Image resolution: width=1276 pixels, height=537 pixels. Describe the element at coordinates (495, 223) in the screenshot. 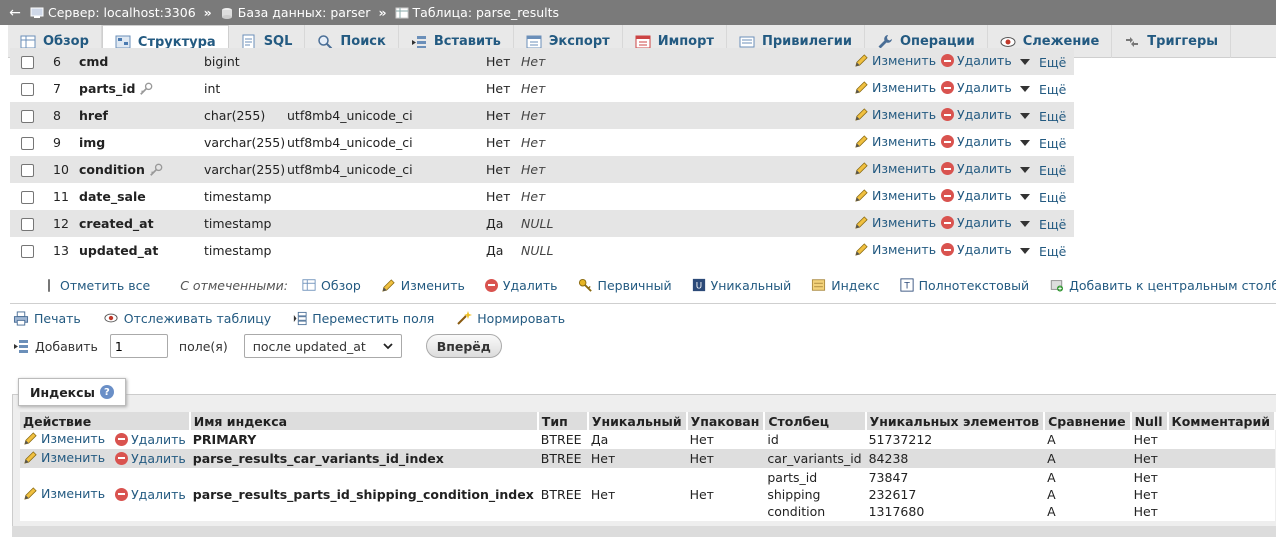

I see `column-null: Да` at that location.